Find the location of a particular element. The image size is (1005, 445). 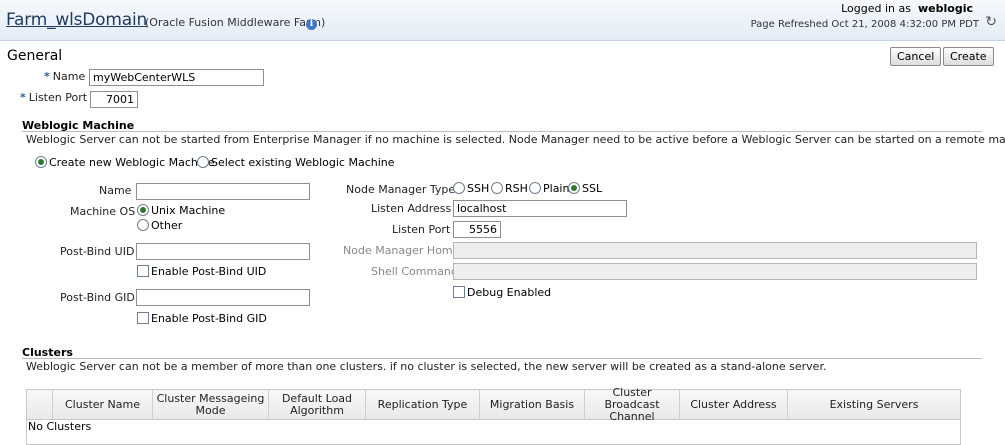

column-header-replication-type: Replication Type is located at coordinates (423, 405).